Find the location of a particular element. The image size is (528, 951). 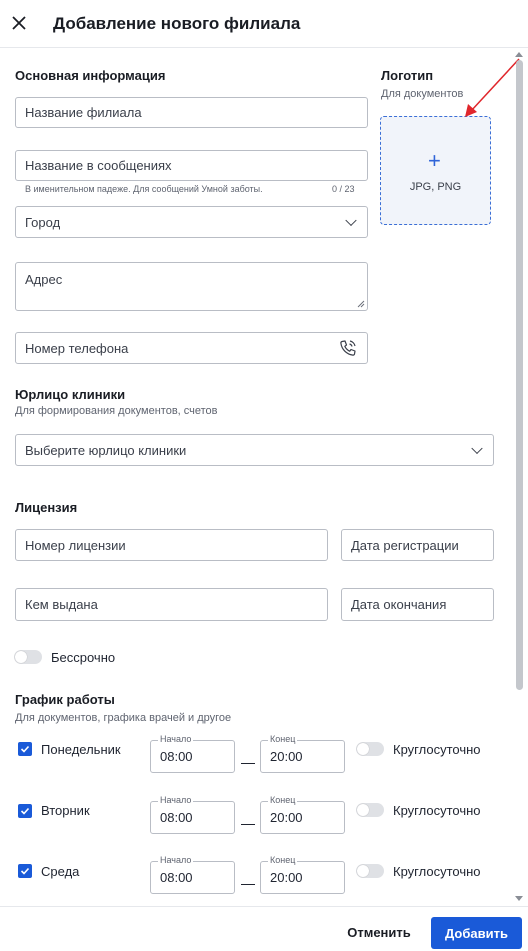

unlimited-label: Бессрочно is located at coordinates (83, 657).